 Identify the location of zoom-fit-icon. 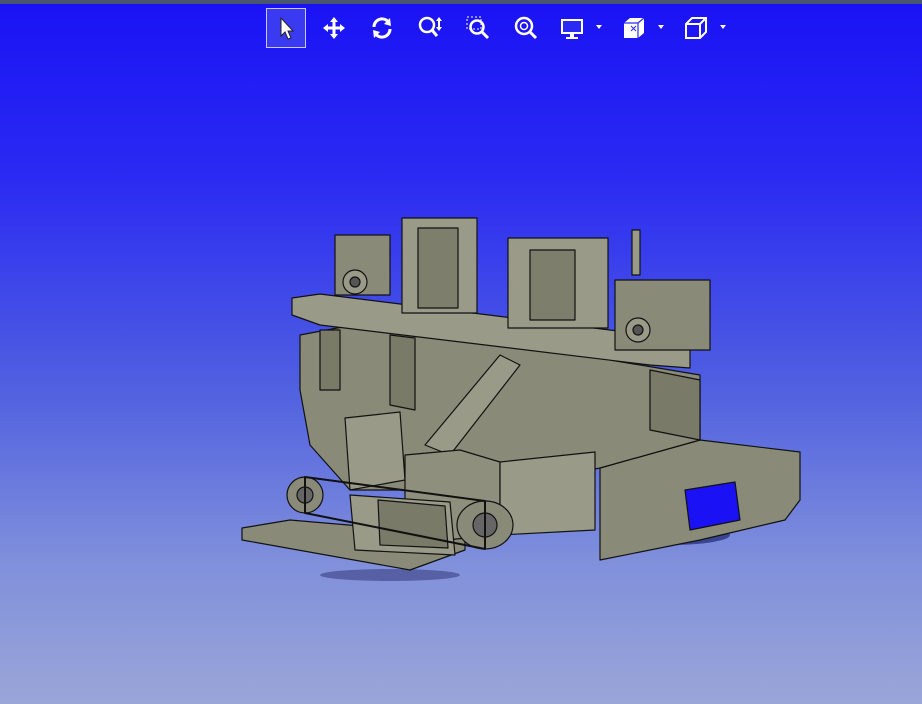
(526, 28).